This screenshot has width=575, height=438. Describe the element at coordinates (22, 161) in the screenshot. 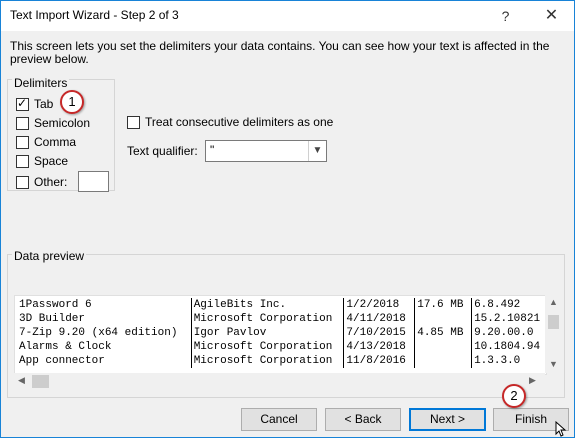

I see `space-checkbox` at that location.